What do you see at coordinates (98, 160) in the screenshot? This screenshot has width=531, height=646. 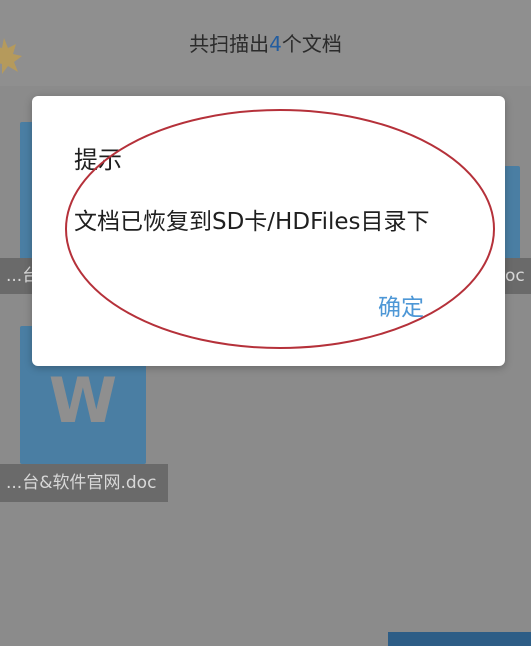 I see `dialog-title: 提示` at bounding box center [98, 160].